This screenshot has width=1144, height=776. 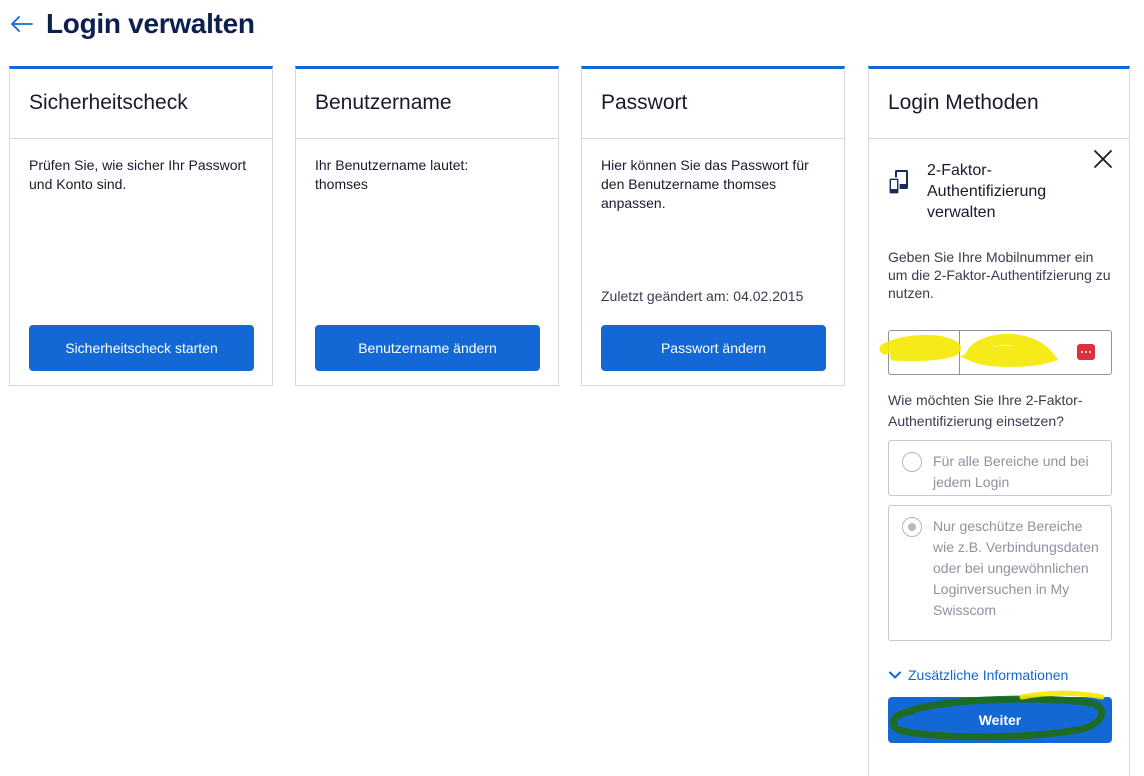 What do you see at coordinates (1086, 352) in the screenshot?
I see `password-manager-icon` at bounding box center [1086, 352].